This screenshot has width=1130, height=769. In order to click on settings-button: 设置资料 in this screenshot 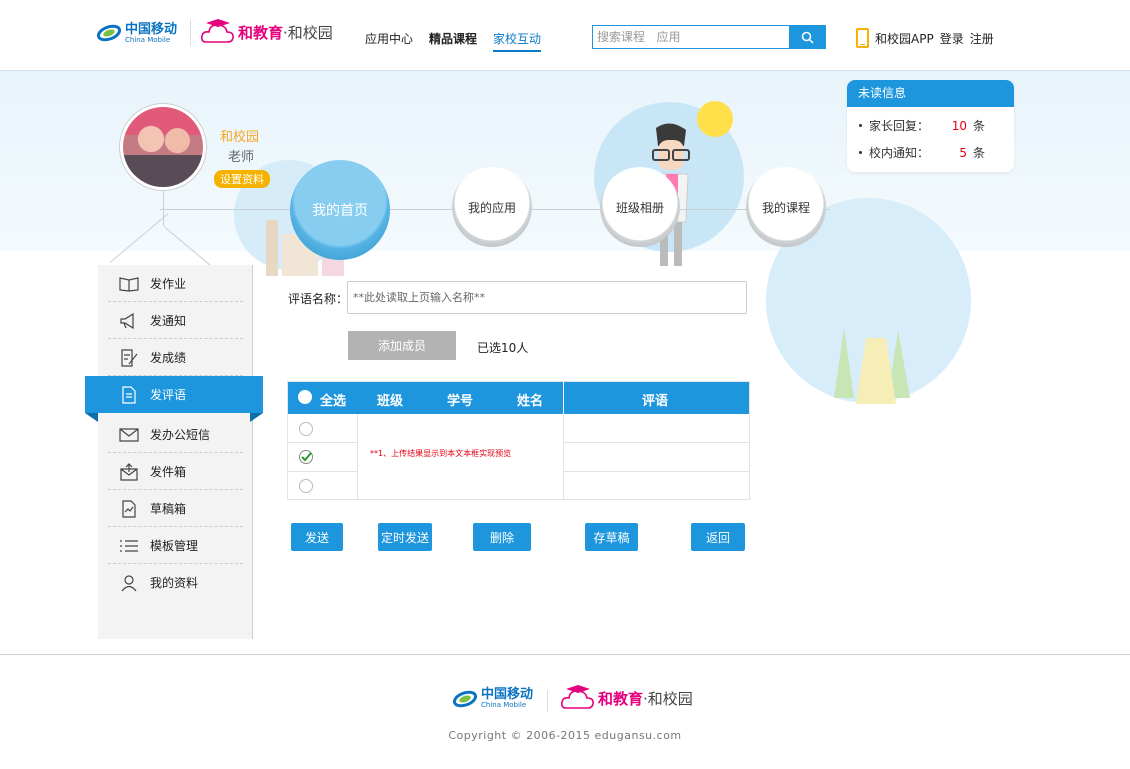, I will do `click(242, 179)`.